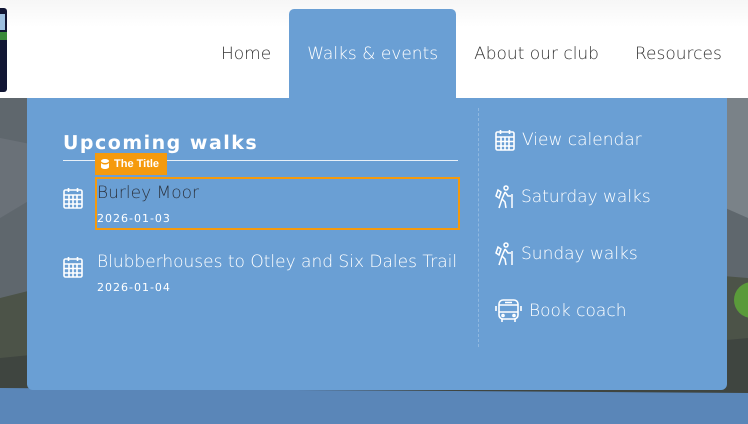  I want to click on tag-label: The Title, so click(137, 164).